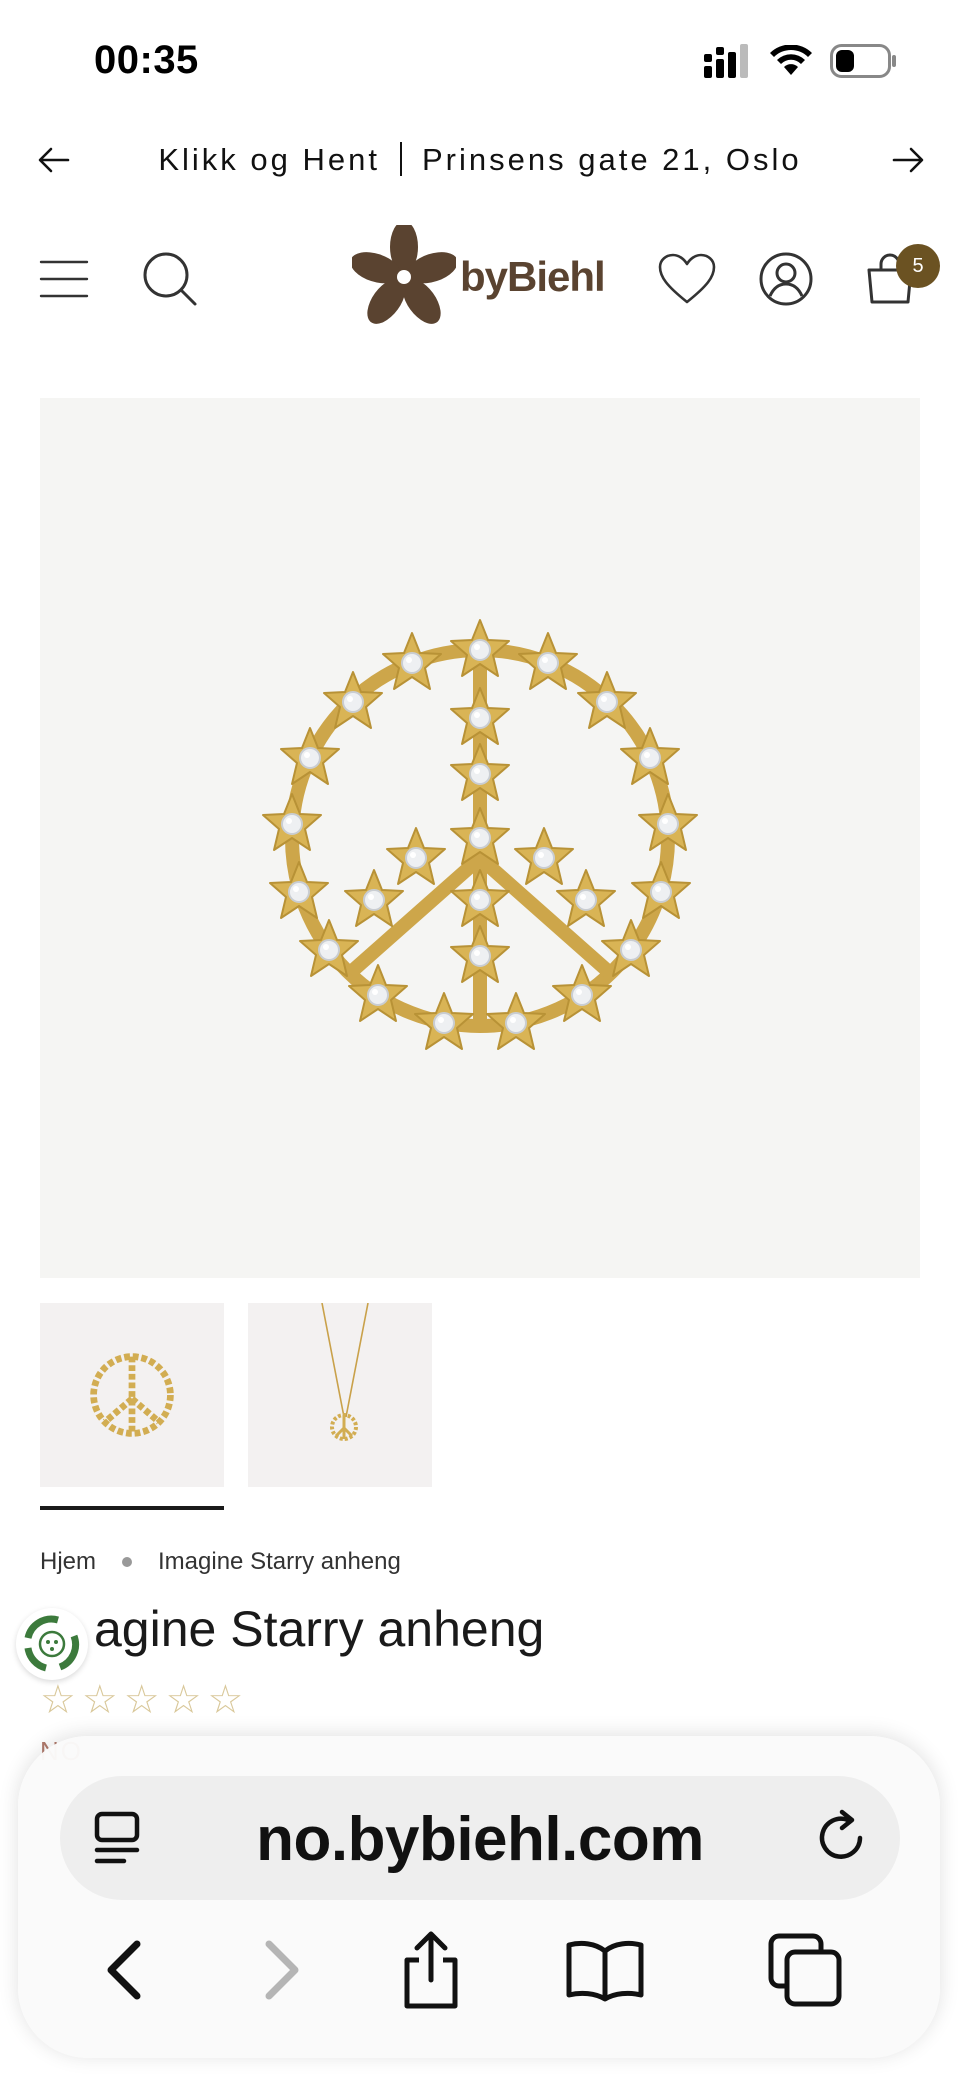  I want to click on back-button, so click(123, 1970).